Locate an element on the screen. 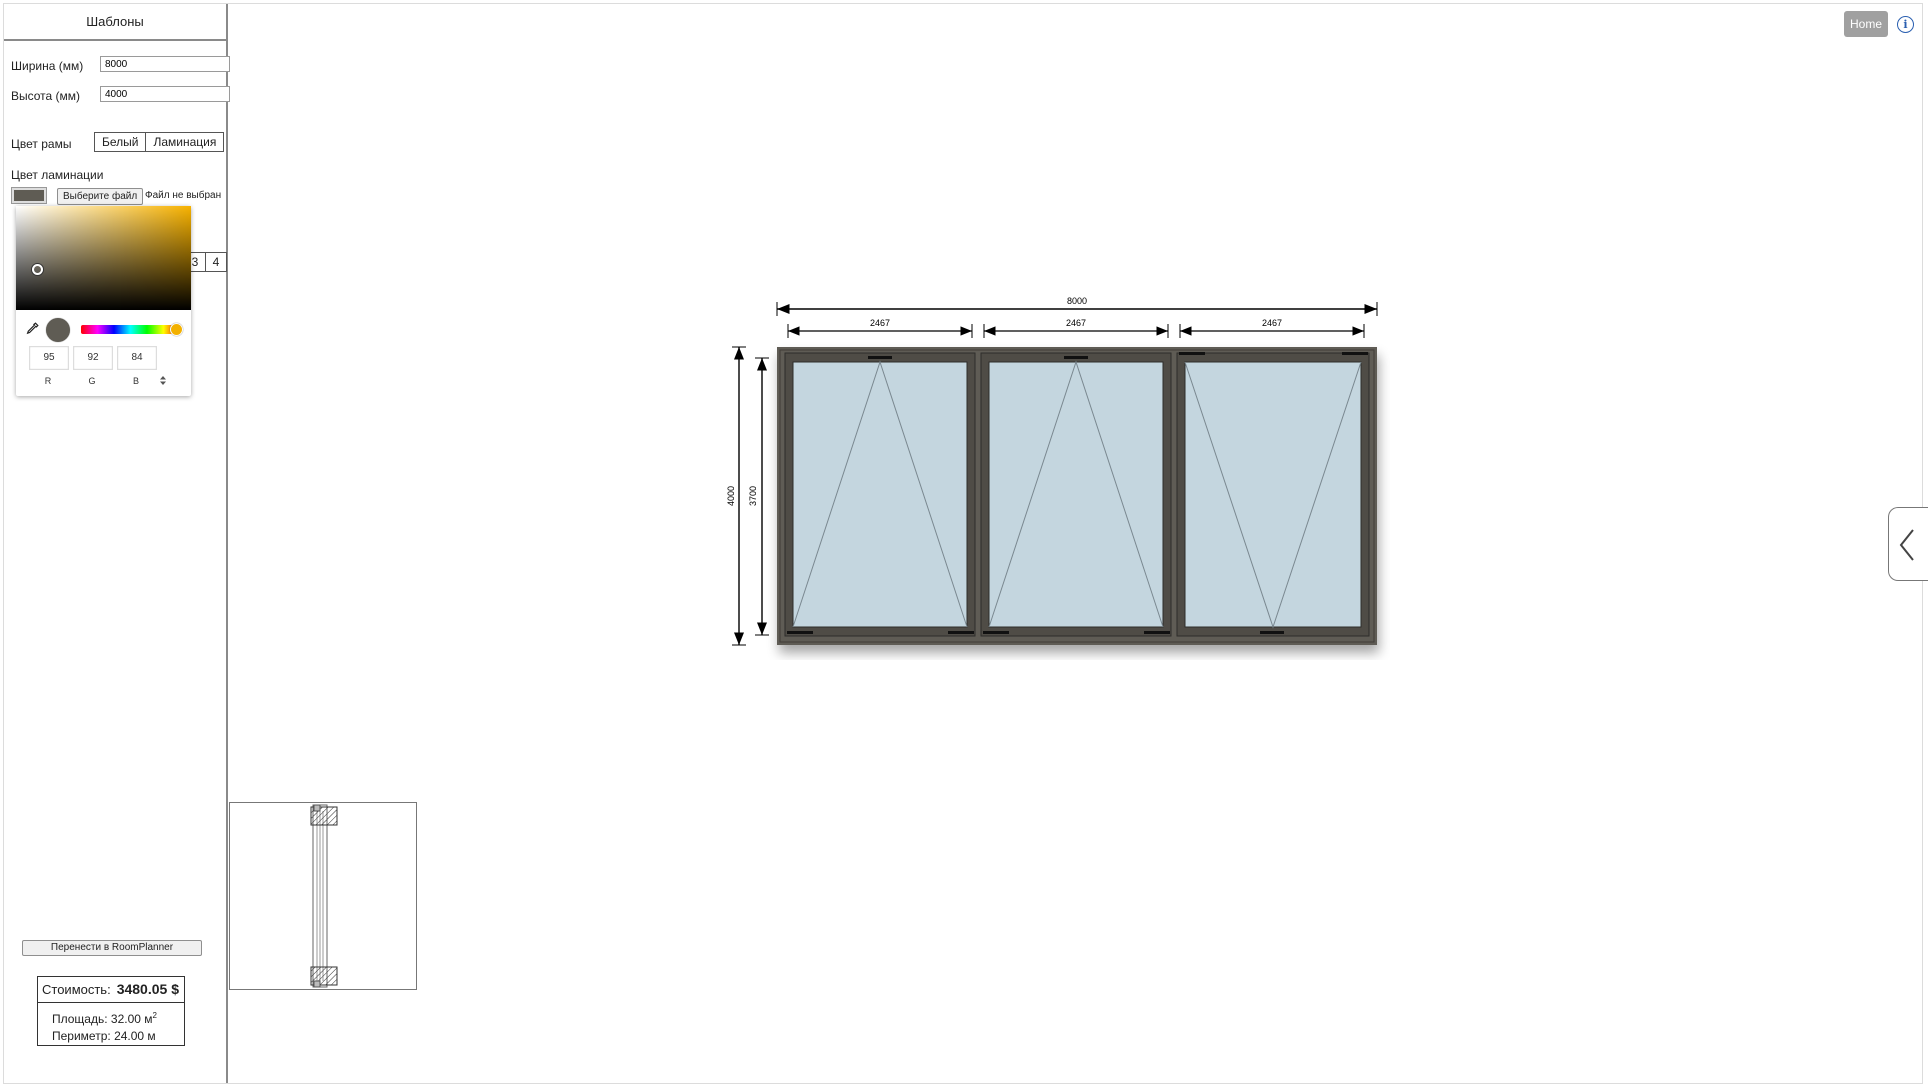 The image size is (1928, 1088). width-label: Ширина (мм) is located at coordinates (47, 66).